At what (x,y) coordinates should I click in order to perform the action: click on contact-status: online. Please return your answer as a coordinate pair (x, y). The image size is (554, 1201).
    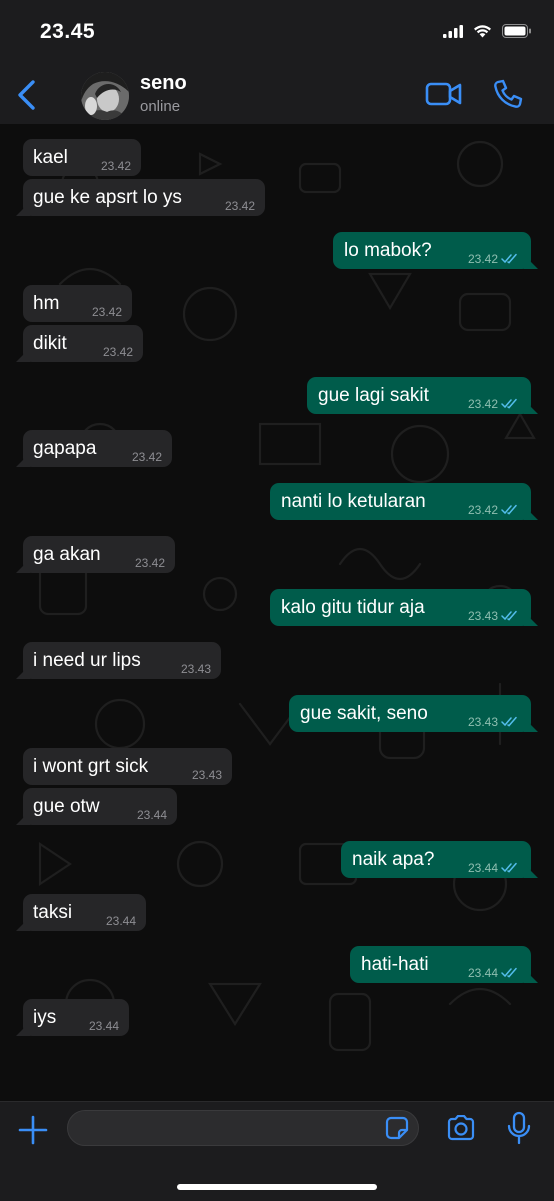
    Looking at the image, I should click on (160, 106).